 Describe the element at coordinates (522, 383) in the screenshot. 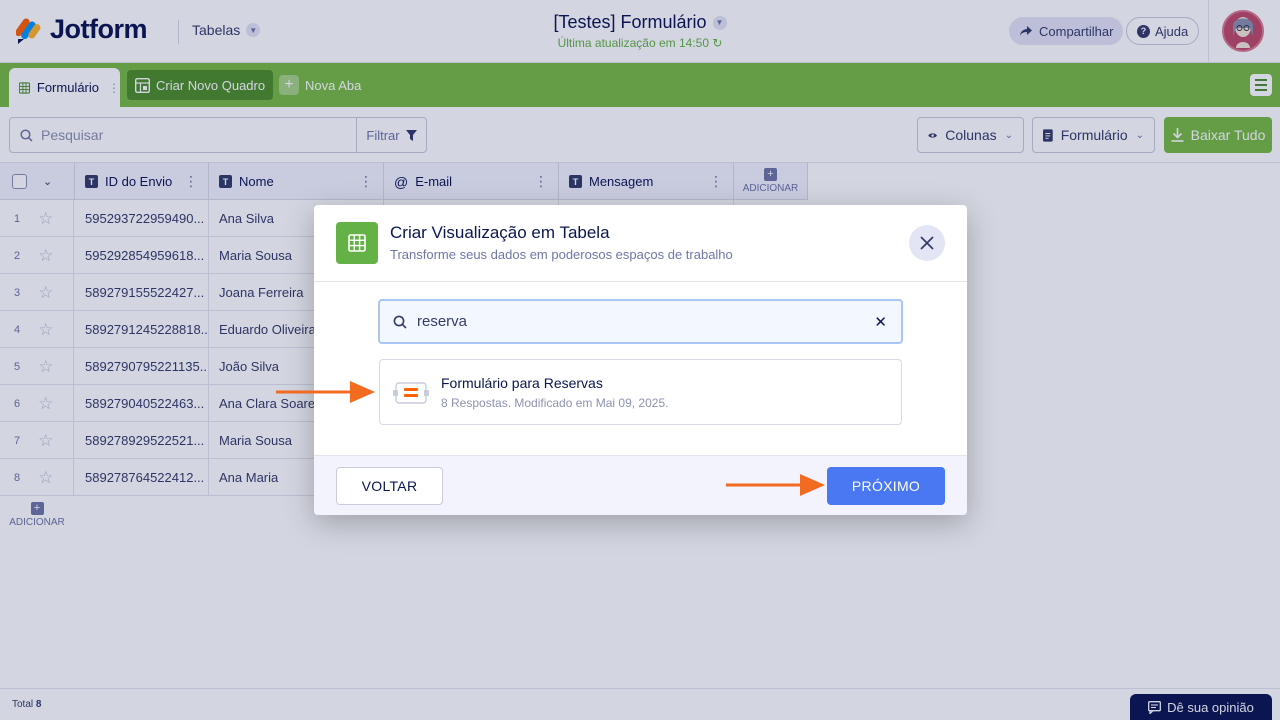

I see `form-result-title: Formulário para Reservas` at that location.